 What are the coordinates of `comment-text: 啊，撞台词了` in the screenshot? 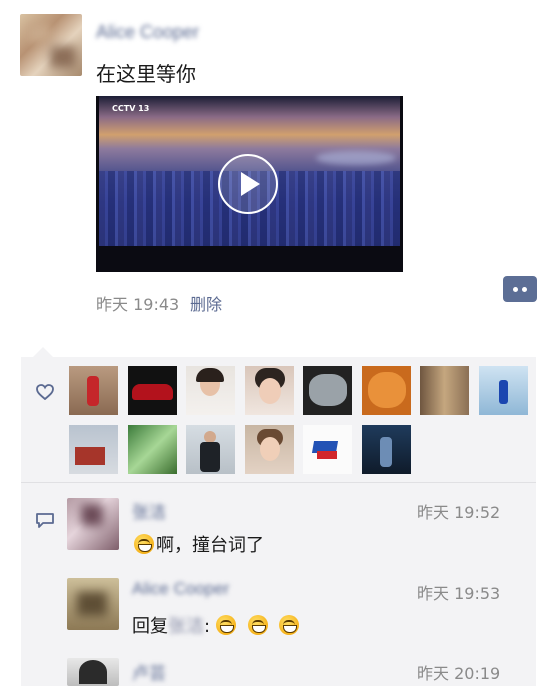 It's located at (199, 544).